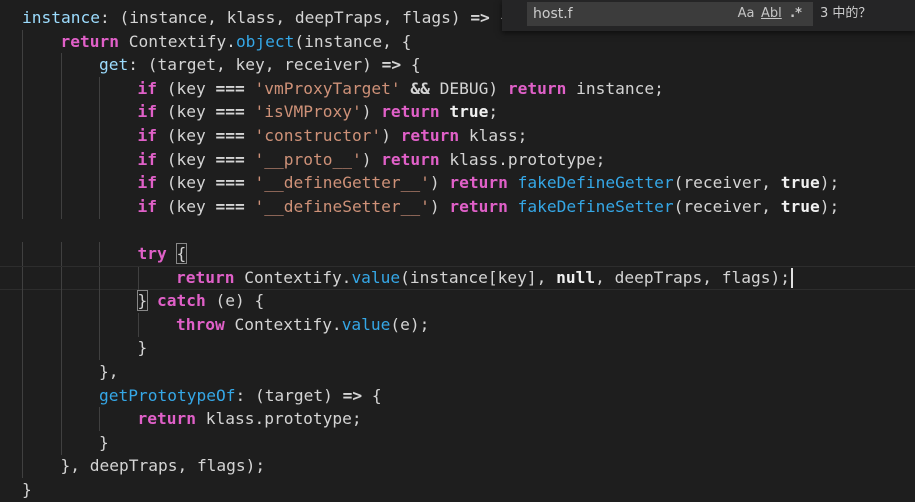 The width and height of the screenshot is (915, 502). I want to click on code-line: get: (target, key, receiver) => {, so click(457, 65).